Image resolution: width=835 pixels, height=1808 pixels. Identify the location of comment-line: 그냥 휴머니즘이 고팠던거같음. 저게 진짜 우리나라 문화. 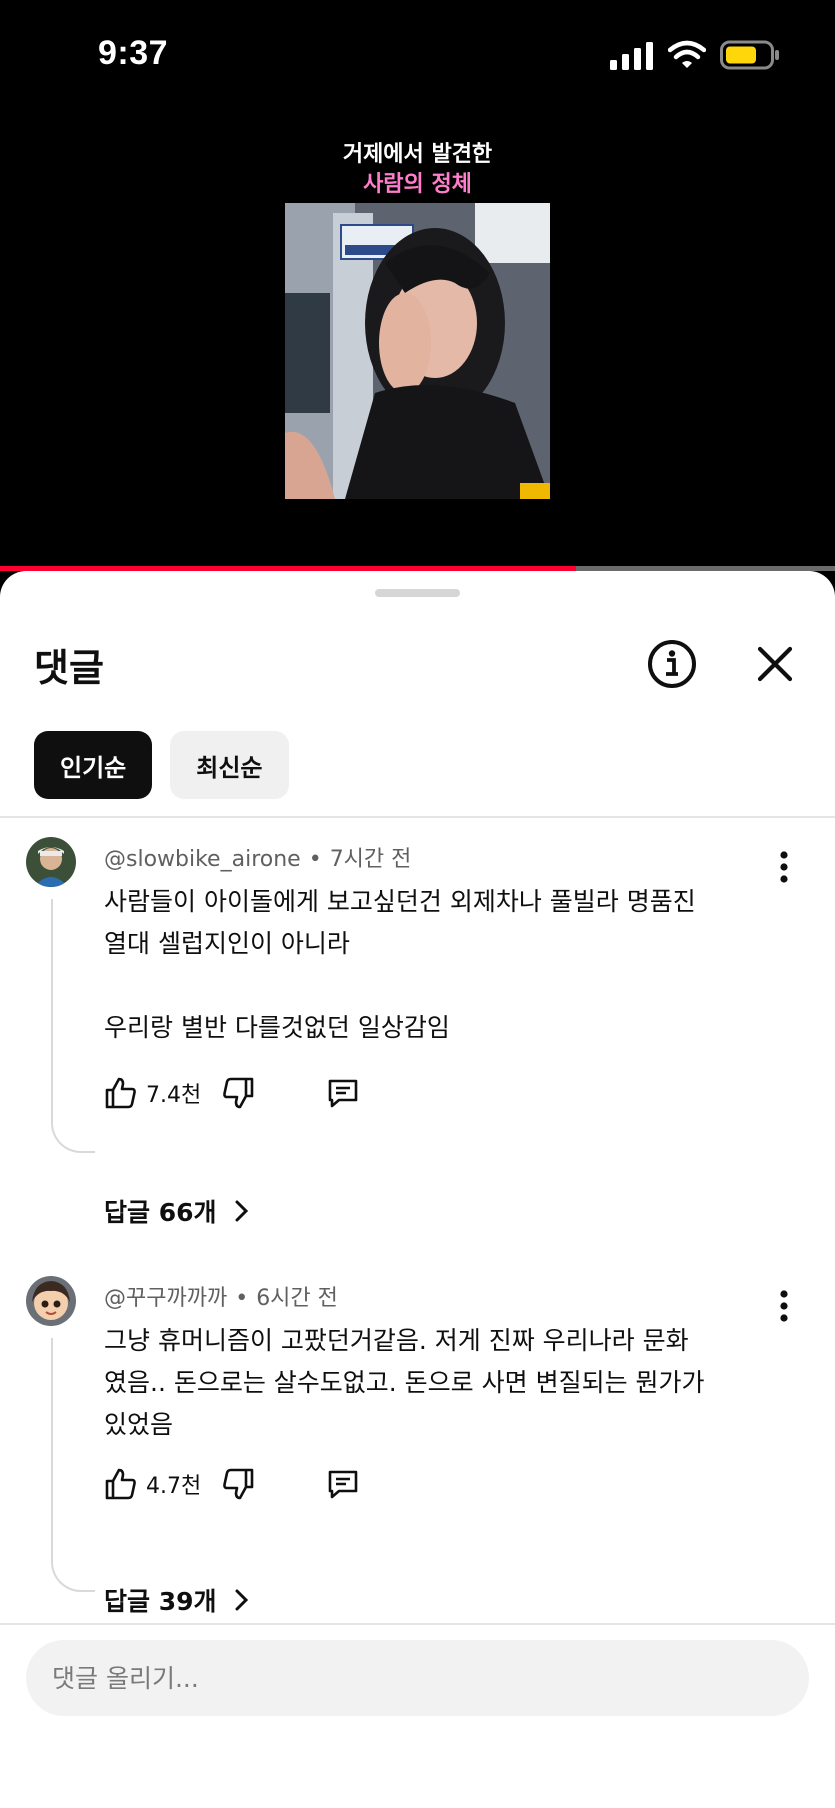
(396, 1340).